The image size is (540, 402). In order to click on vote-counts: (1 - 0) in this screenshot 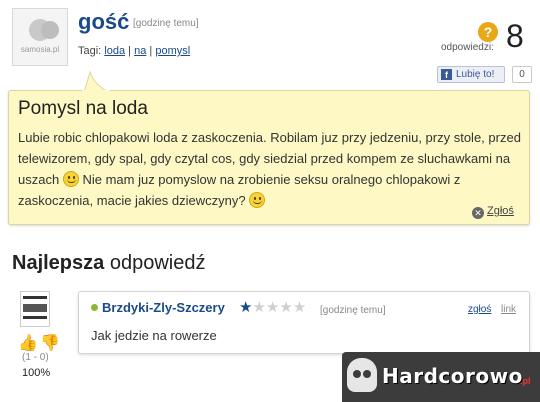, I will do `click(35, 357)`.